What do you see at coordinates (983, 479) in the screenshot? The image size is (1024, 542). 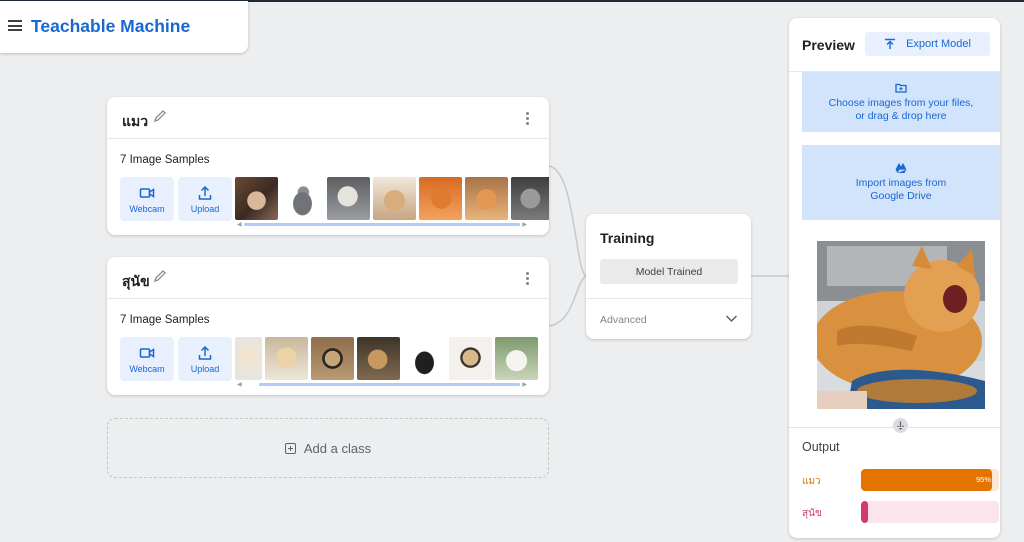 I see `confidence-percent: 95%` at bounding box center [983, 479].